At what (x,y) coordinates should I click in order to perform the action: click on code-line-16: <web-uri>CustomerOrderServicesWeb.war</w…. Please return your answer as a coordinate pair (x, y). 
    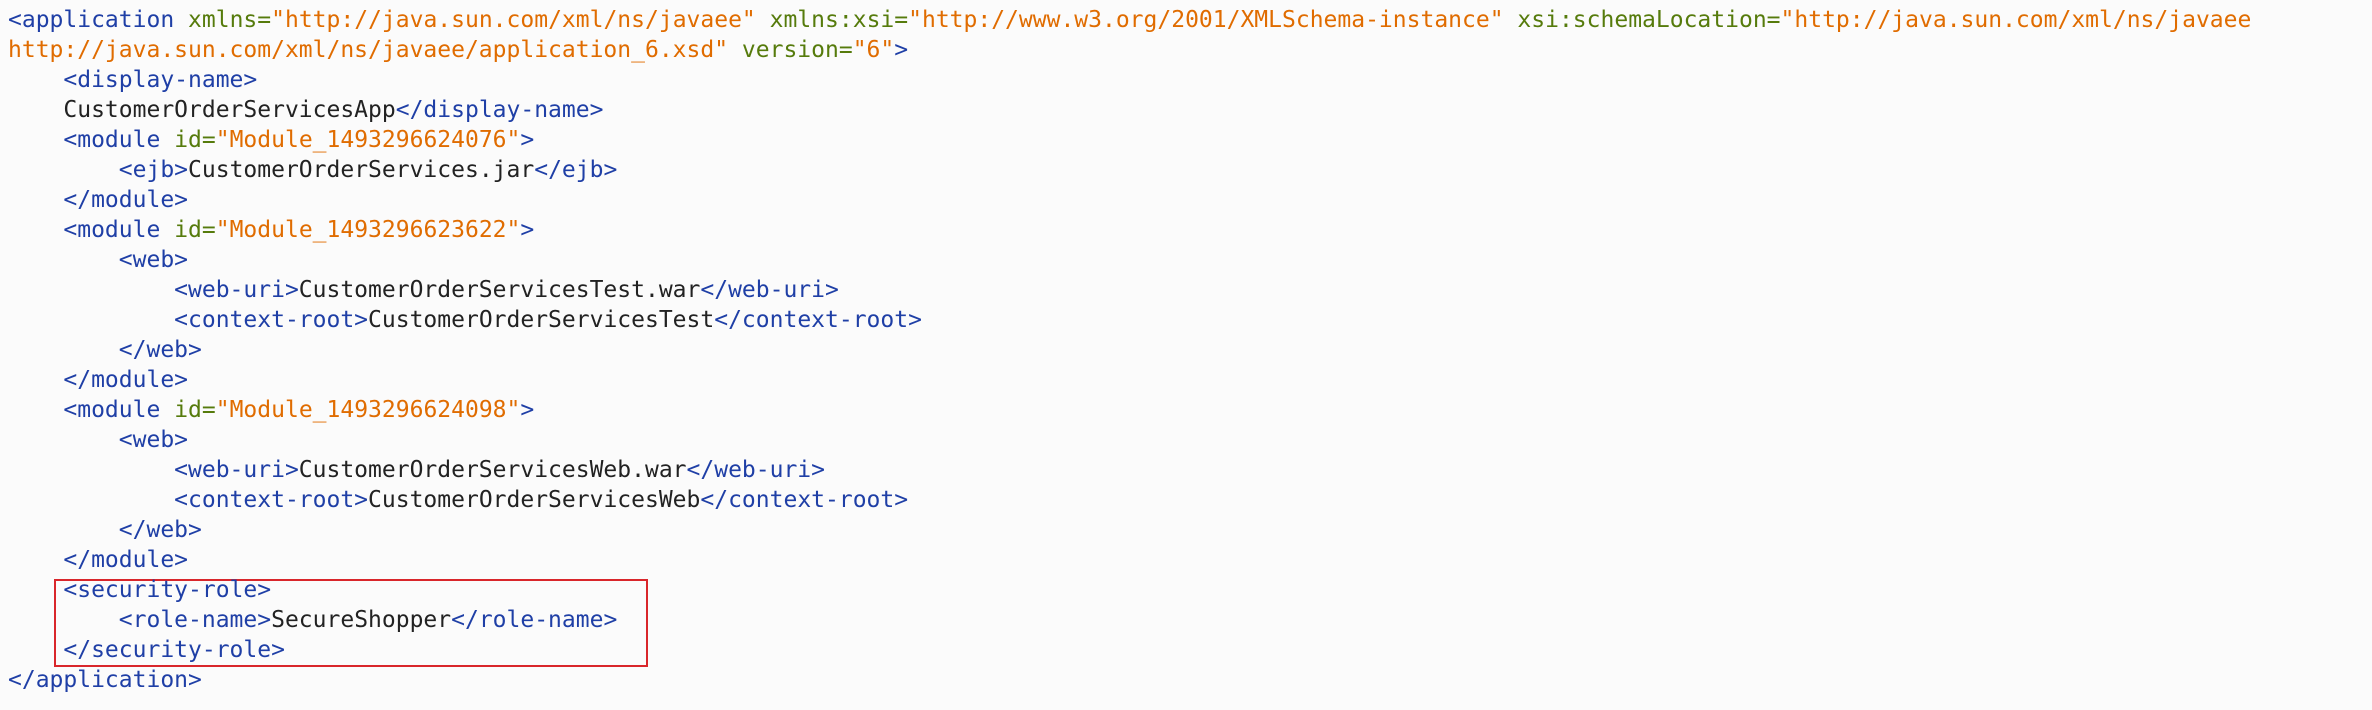
    Looking at the image, I should click on (416, 470).